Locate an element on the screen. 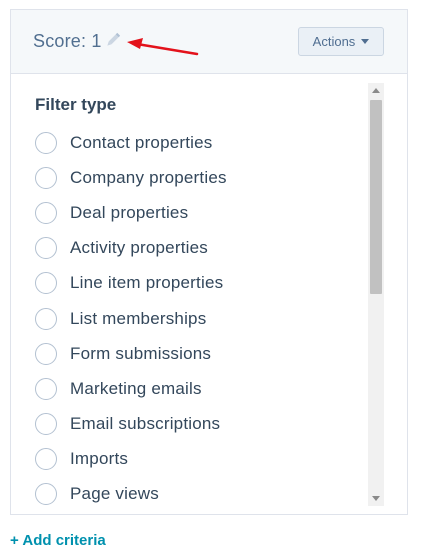 This screenshot has height=560, width=426. actions-button: Actions is located at coordinates (341, 41).